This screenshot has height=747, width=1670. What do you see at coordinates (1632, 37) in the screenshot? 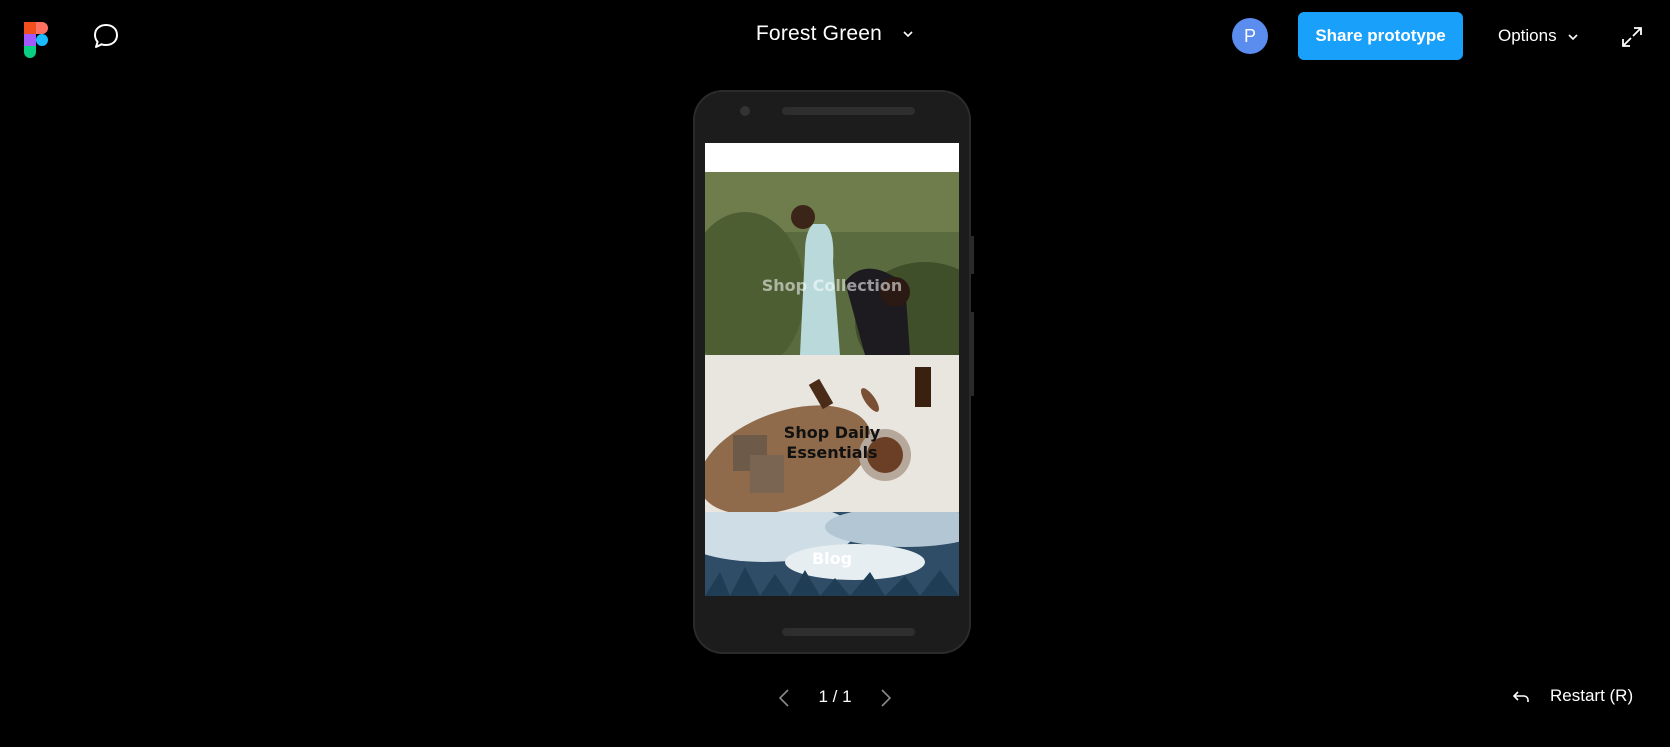
I see `expand-icon` at bounding box center [1632, 37].